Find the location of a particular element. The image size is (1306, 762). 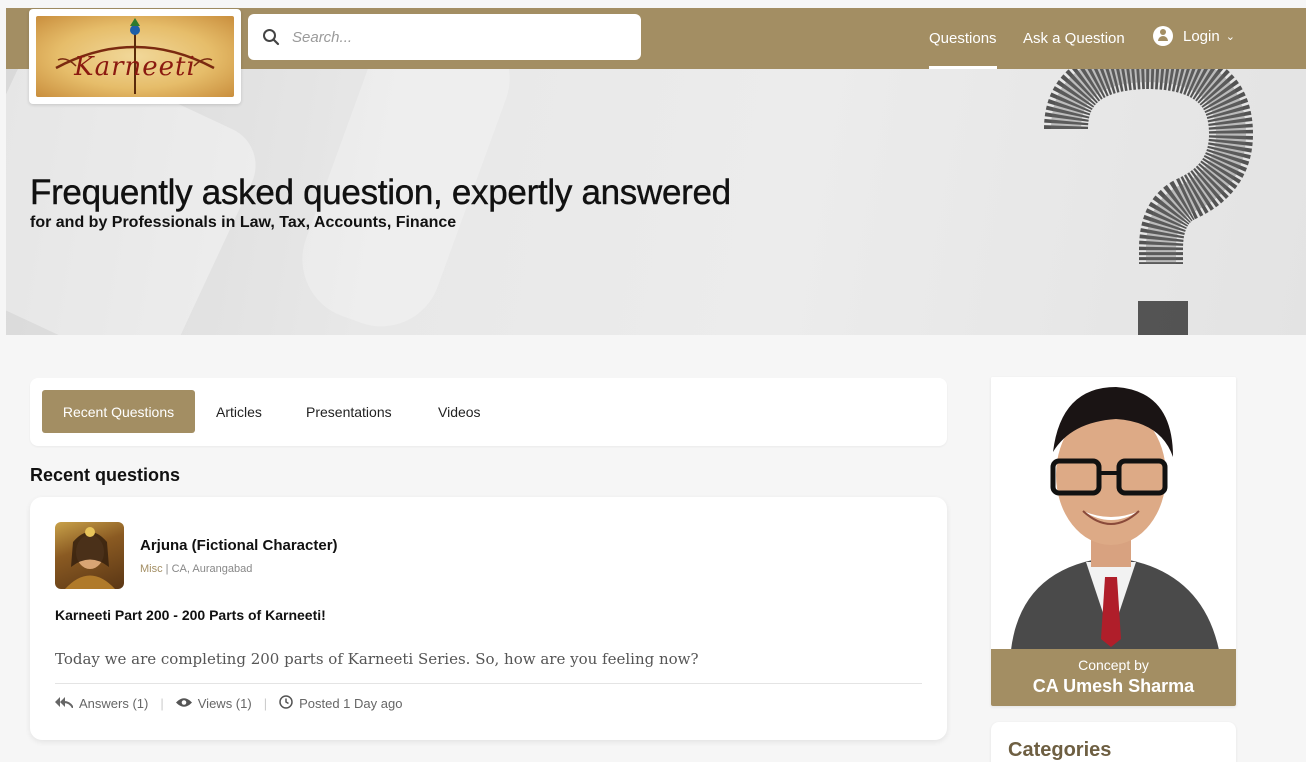

tab-articles: Articles is located at coordinates (239, 411).